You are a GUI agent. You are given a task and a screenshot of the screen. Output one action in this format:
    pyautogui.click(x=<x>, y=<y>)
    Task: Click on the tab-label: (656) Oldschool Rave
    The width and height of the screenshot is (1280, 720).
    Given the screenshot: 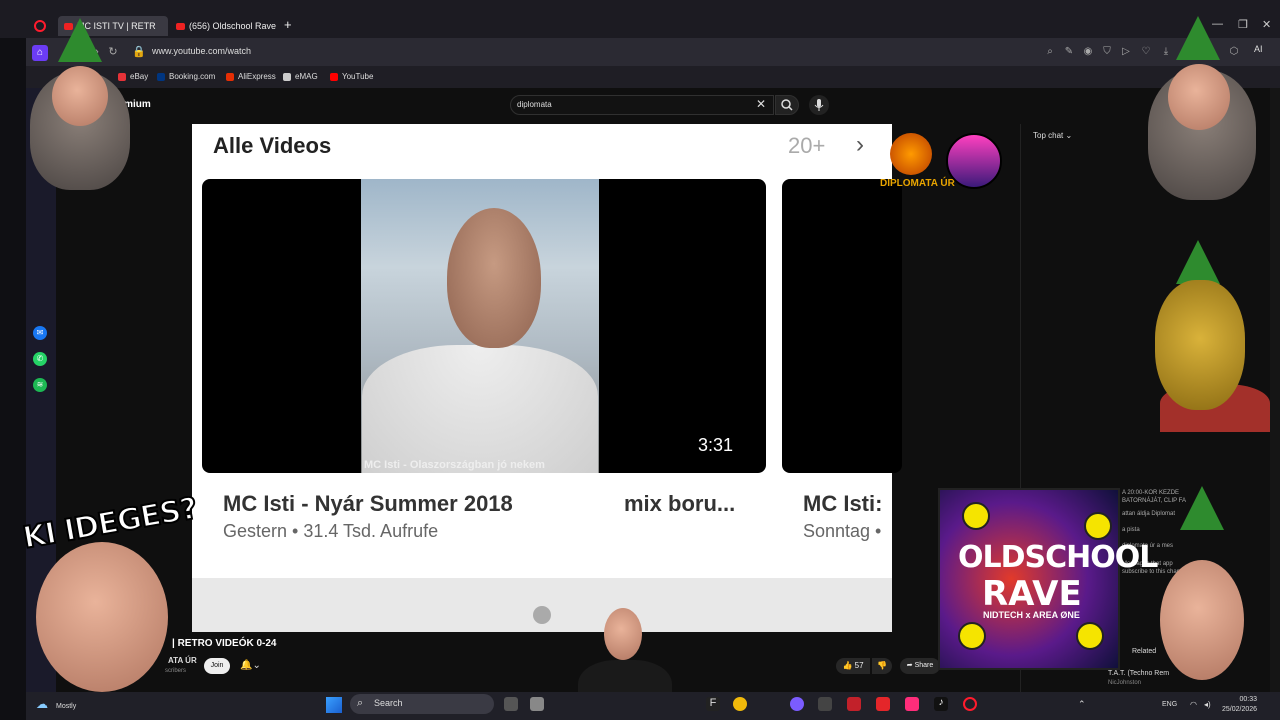 What is the action you would take?
    pyautogui.click(x=233, y=26)
    